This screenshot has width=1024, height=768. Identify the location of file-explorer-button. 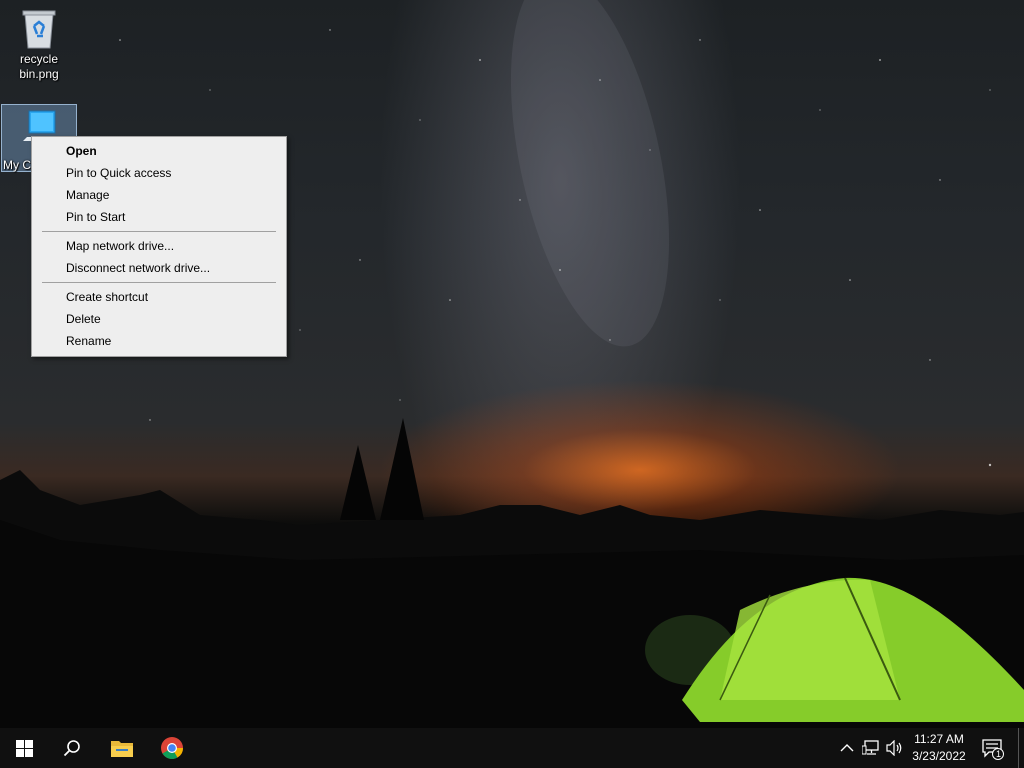
(122, 748).